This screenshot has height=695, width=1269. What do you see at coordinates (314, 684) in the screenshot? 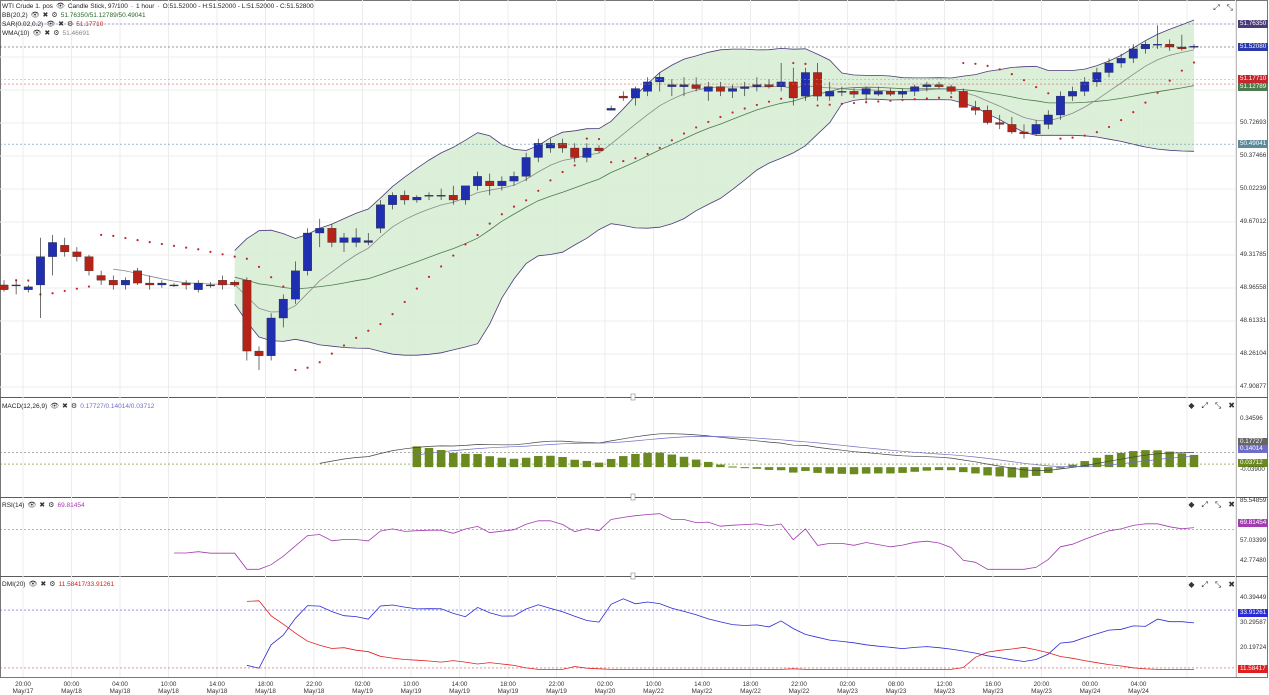
I see `x-tick-time: 22:00` at bounding box center [314, 684].